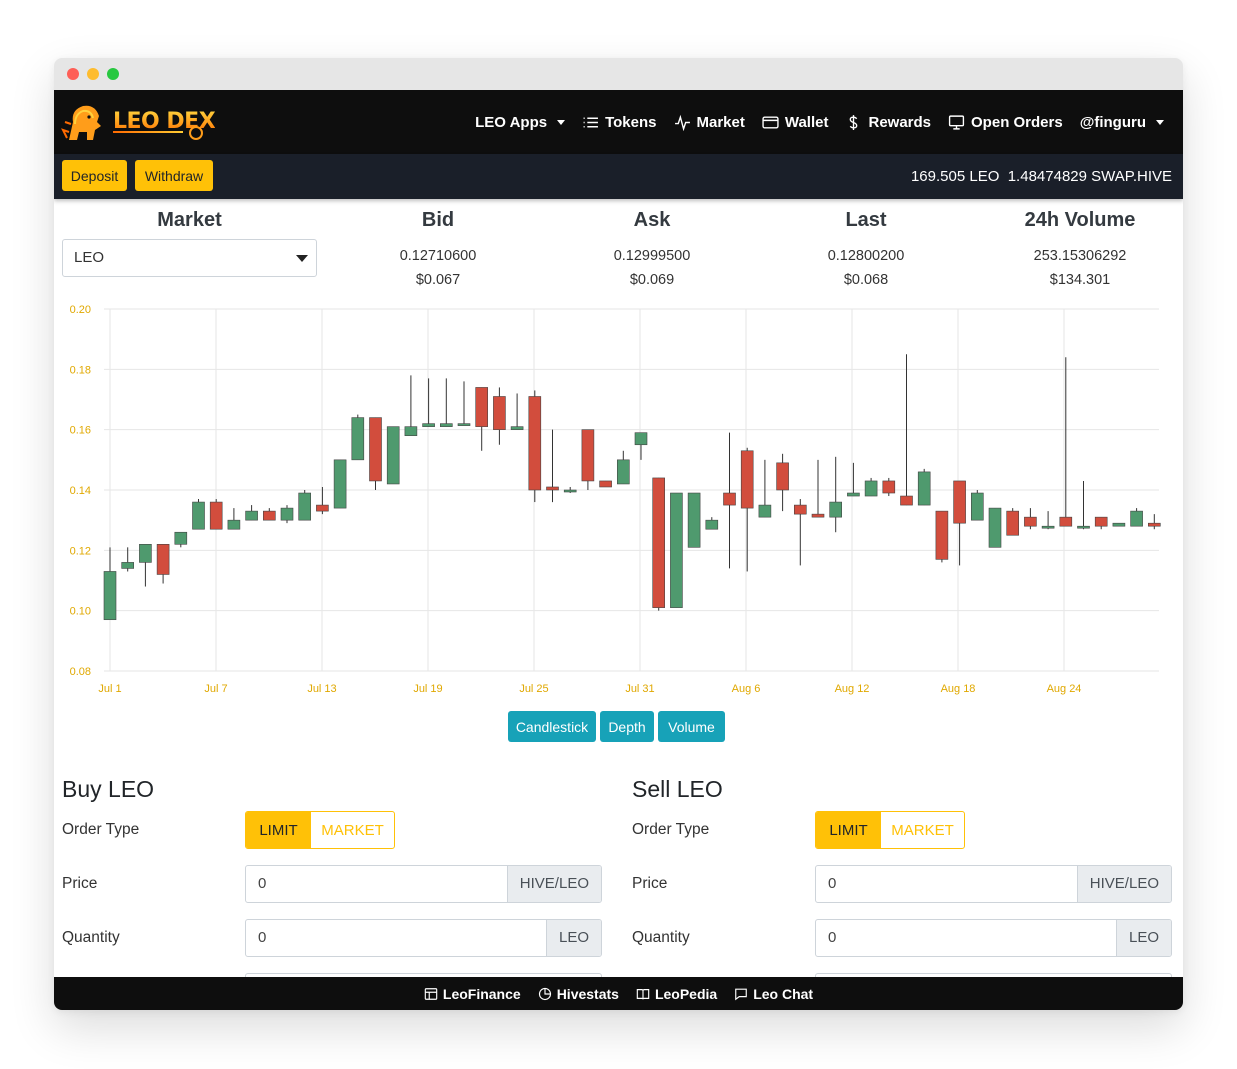  What do you see at coordinates (922, 830) in the screenshot?
I see `sell-market-button: MARKET` at bounding box center [922, 830].